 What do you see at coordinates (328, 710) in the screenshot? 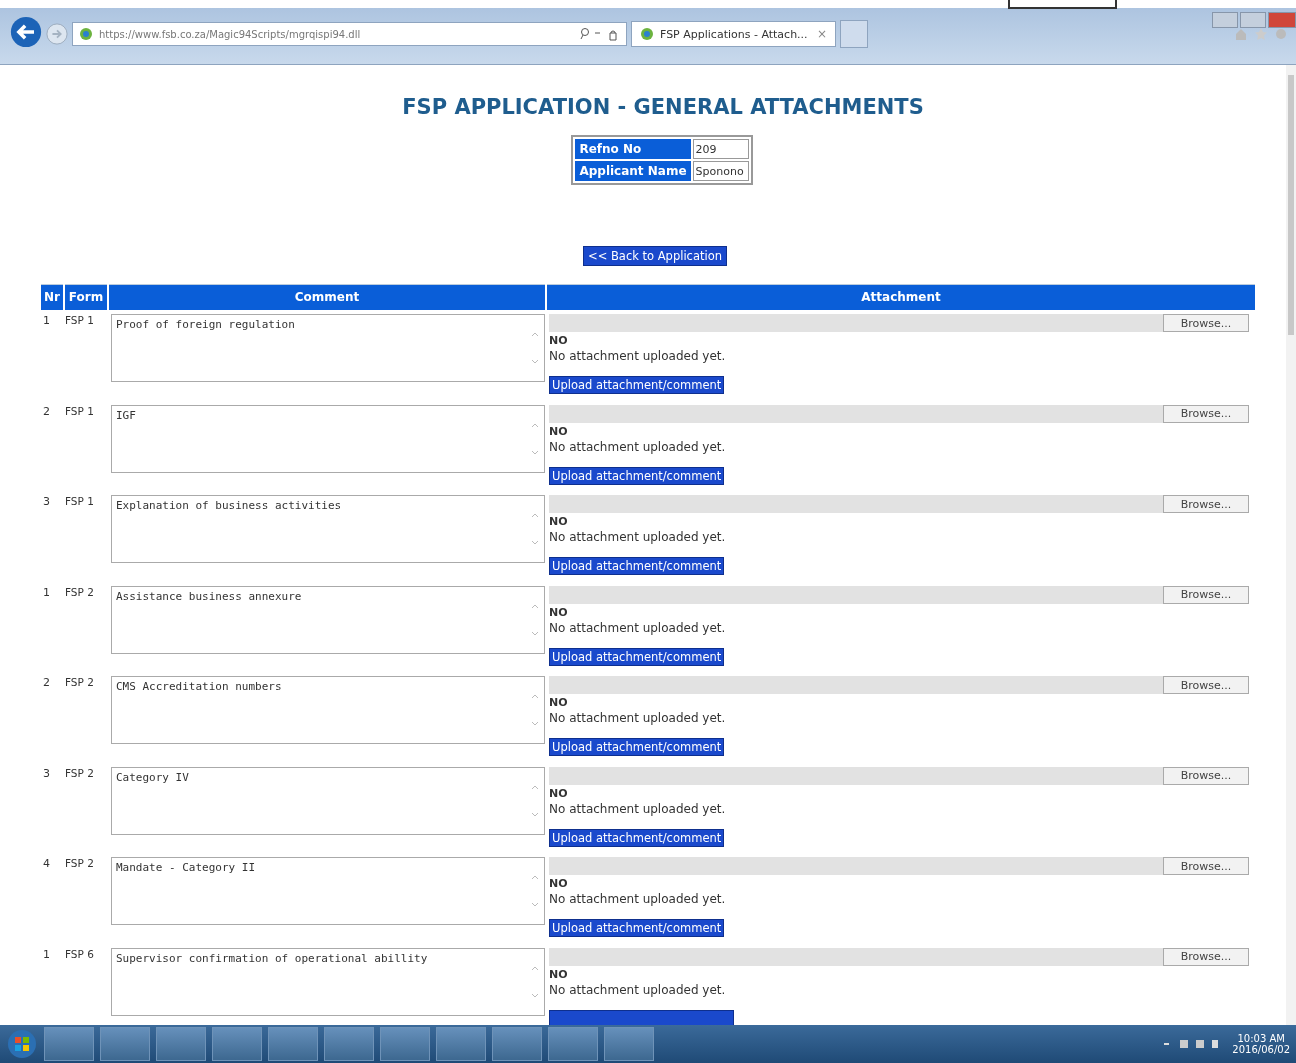
I see `comment-field: CMS Accreditation numbers` at bounding box center [328, 710].